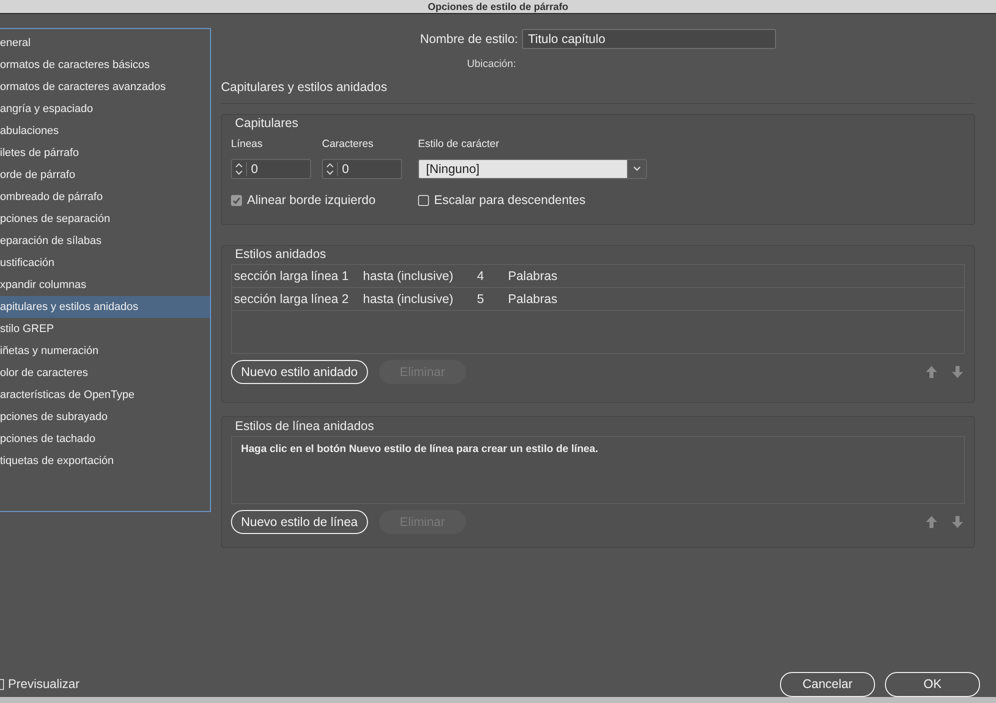 This screenshot has width=996, height=703. Describe the element at coordinates (304, 426) in the screenshot. I see `group-title: Estilos de línea anidados` at that location.